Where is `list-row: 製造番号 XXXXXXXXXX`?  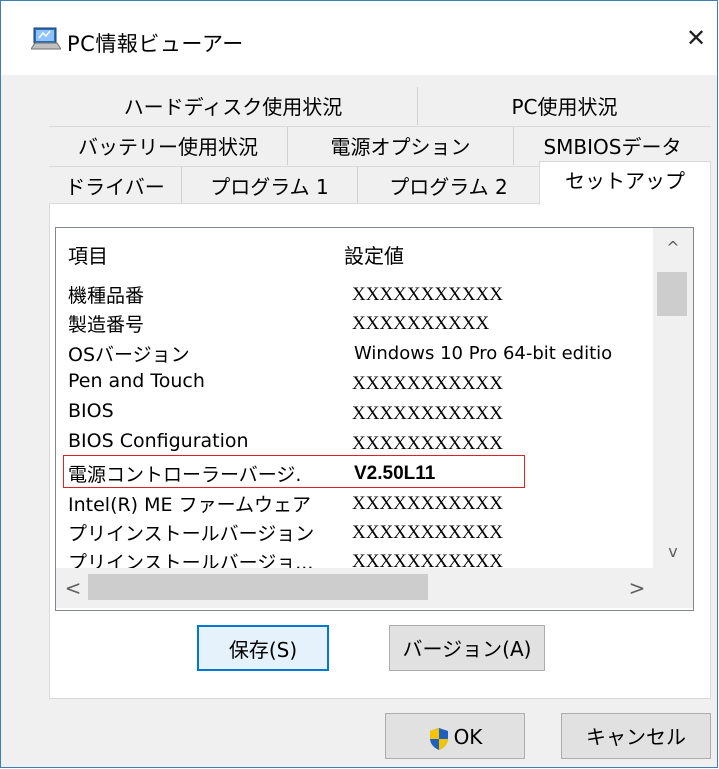
list-row: 製造番号 XXXXXXXXXX is located at coordinates (356, 322).